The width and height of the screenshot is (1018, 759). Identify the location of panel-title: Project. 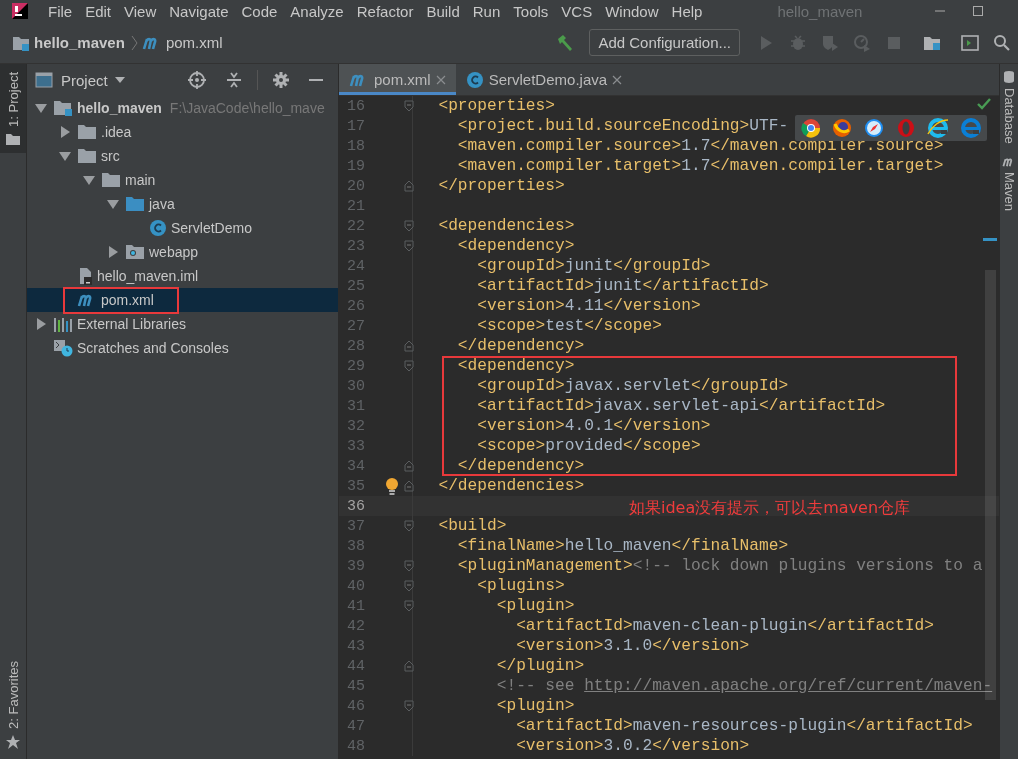
(84, 80).